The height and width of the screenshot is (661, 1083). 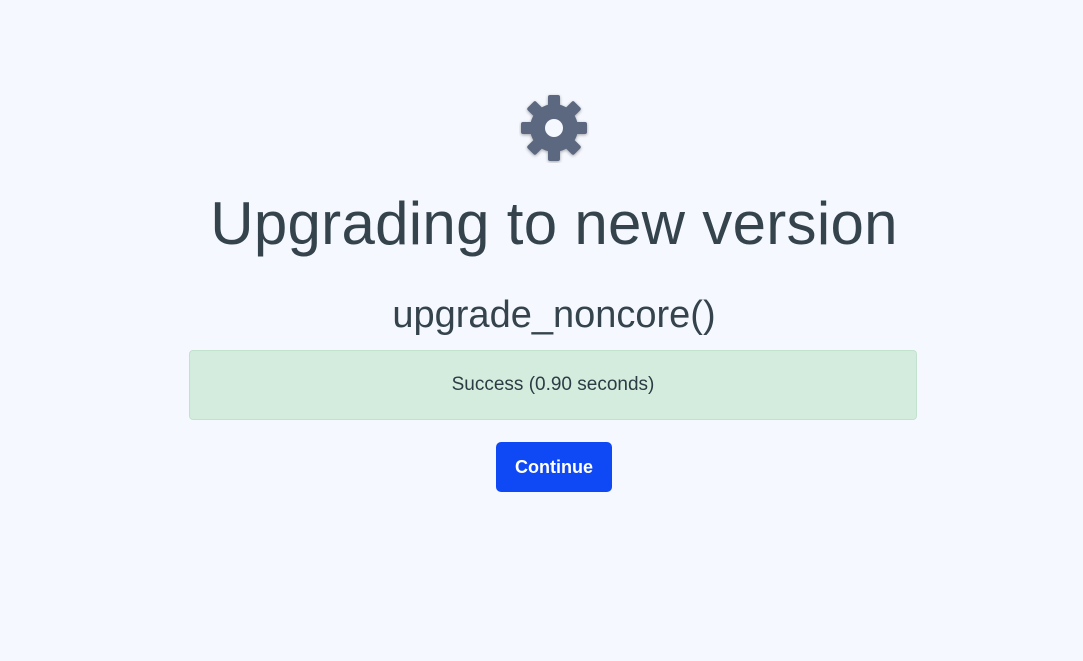 What do you see at coordinates (554, 128) in the screenshot?
I see `gear-icon` at bounding box center [554, 128].